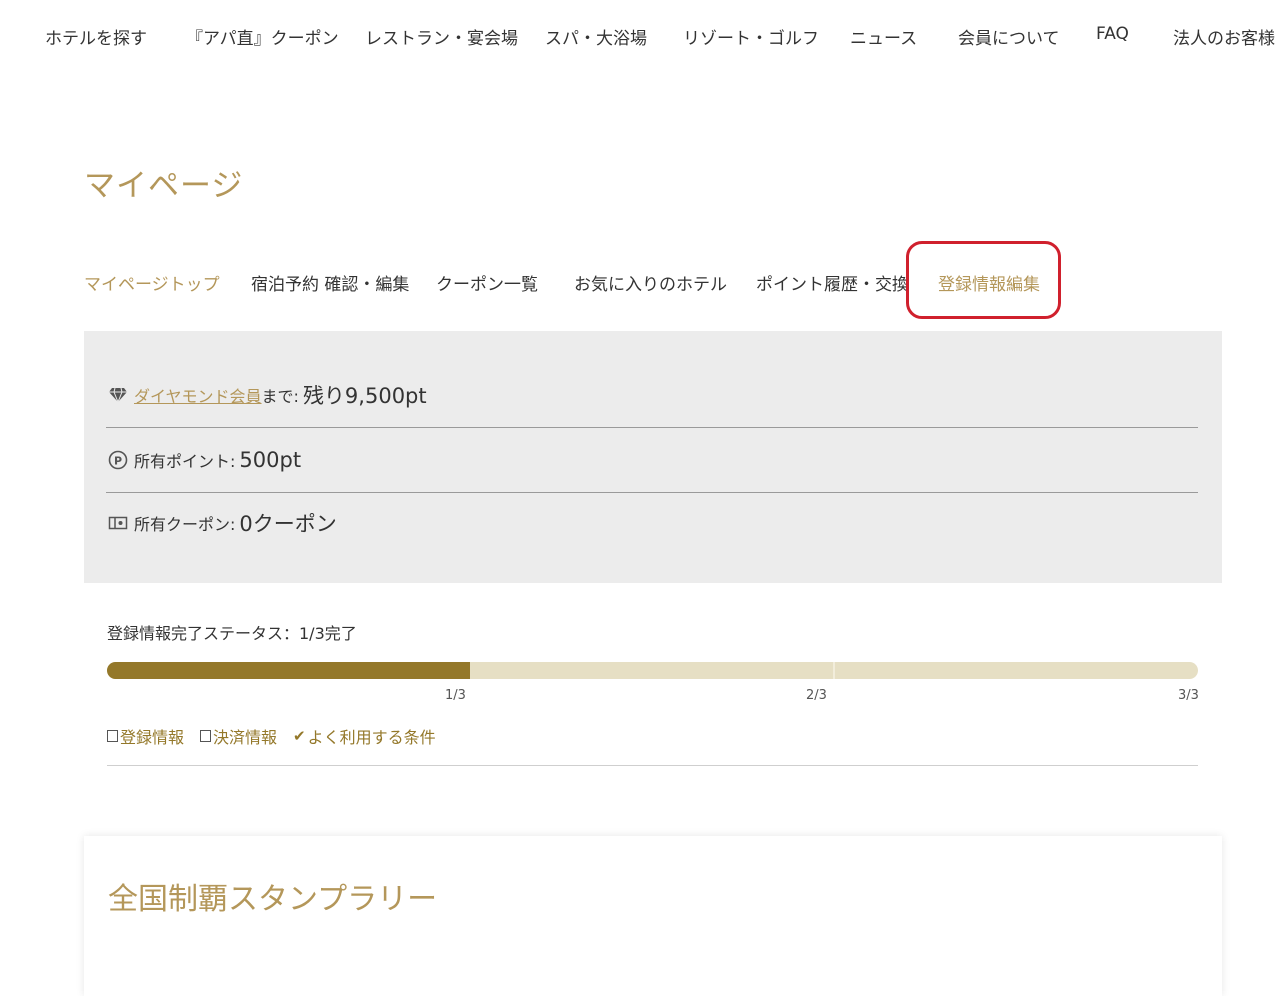 The width and height of the screenshot is (1280, 996). I want to click on svg-text: P, so click(118, 461).